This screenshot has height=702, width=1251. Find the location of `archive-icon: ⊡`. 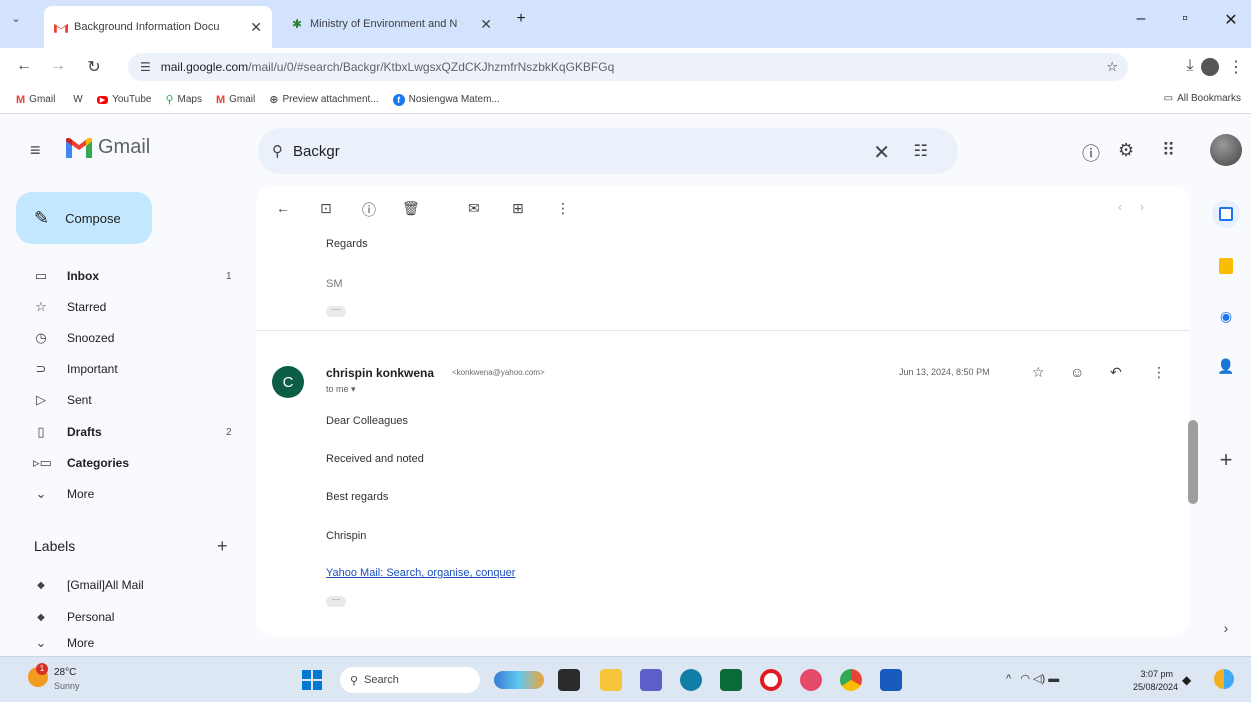

archive-icon: ⊡ is located at coordinates (326, 208).